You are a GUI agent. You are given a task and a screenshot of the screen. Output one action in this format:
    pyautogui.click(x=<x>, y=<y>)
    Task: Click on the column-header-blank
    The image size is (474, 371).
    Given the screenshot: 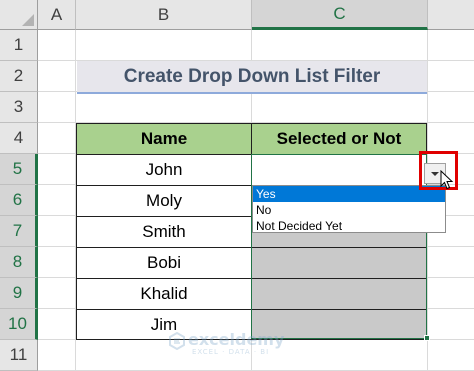 What is the action you would take?
    pyautogui.click(x=451, y=15)
    